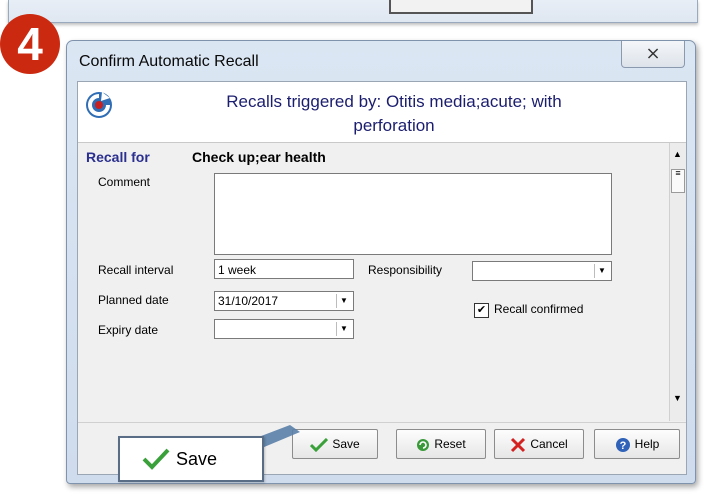 This screenshot has width=704, height=498. What do you see at coordinates (136, 270) in the screenshot?
I see `recall-interval-label: Recall interval` at bounding box center [136, 270].